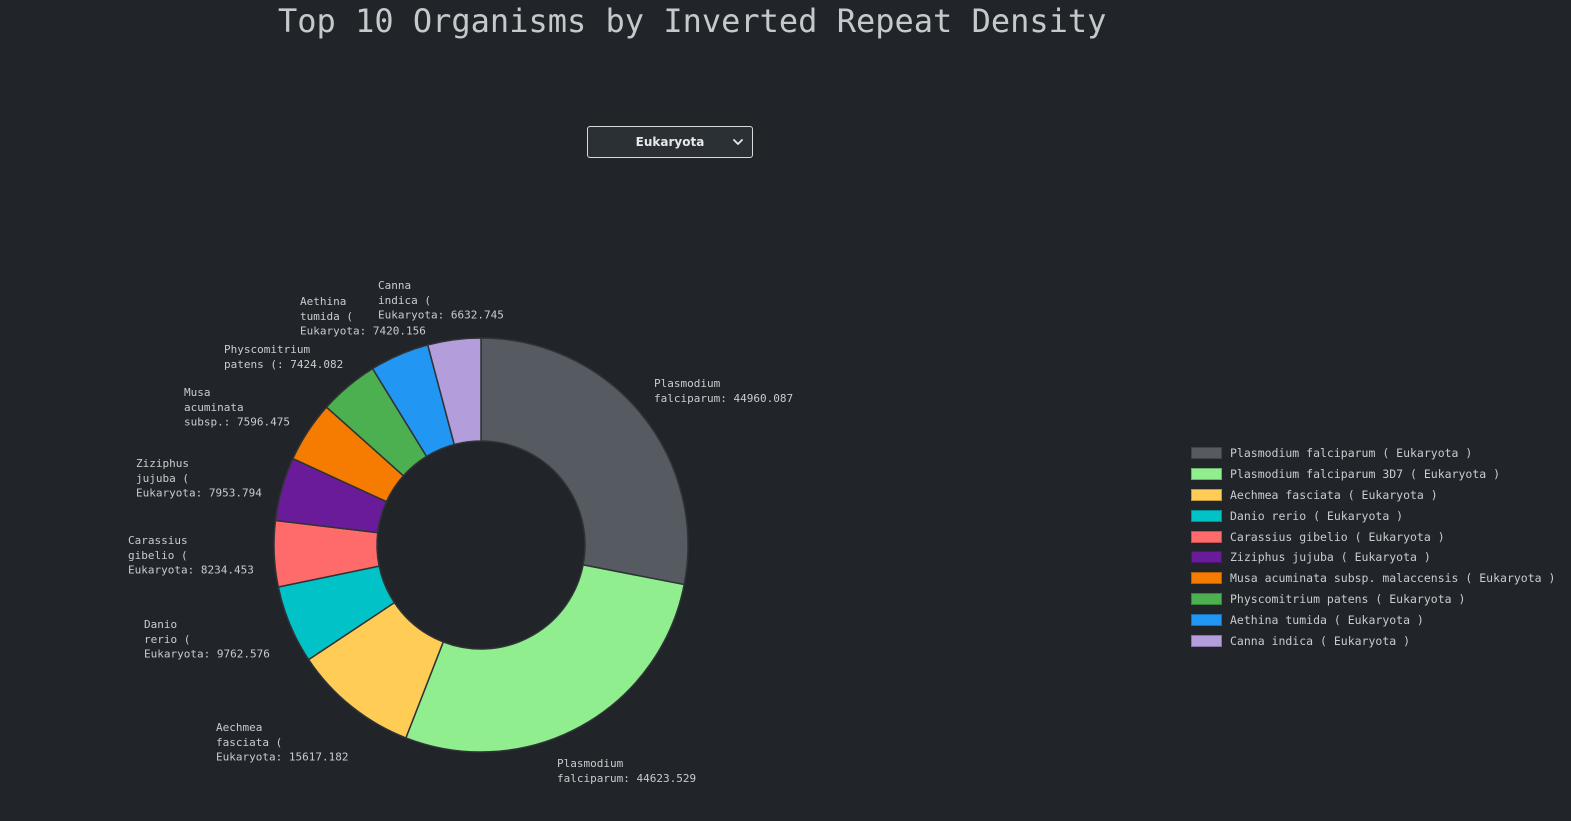 The height and width of the screenshot is (821, 1571). I want to click on slice-label-line: Eukaryota: 9762.576, so click(207, 654).